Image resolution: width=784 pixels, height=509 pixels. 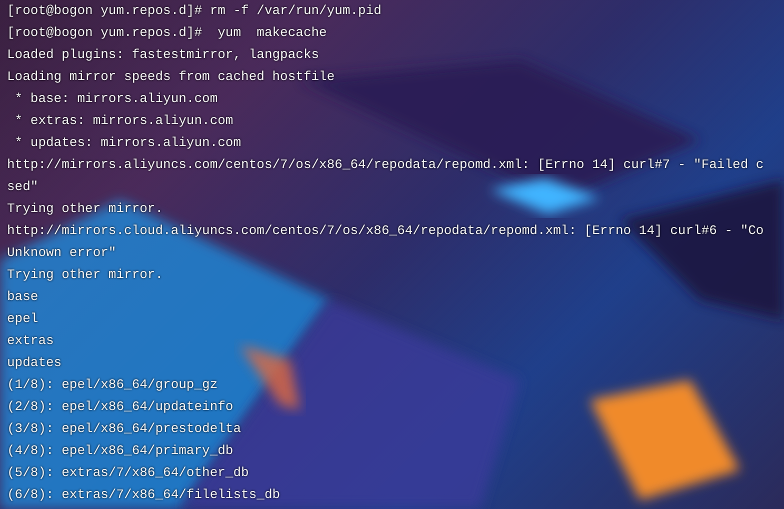 I want to click on terminal-line: (5/8): extras/7/x86_64/other_db, so click(x=128, y=473).